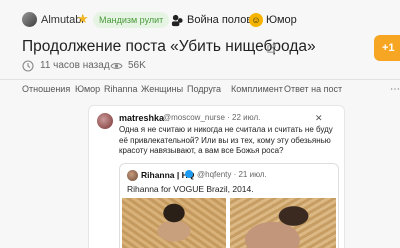 Image resolution: width=400 pixels, height=248 pixels. I want to click on category-link: Юмор, so click(281, 20).